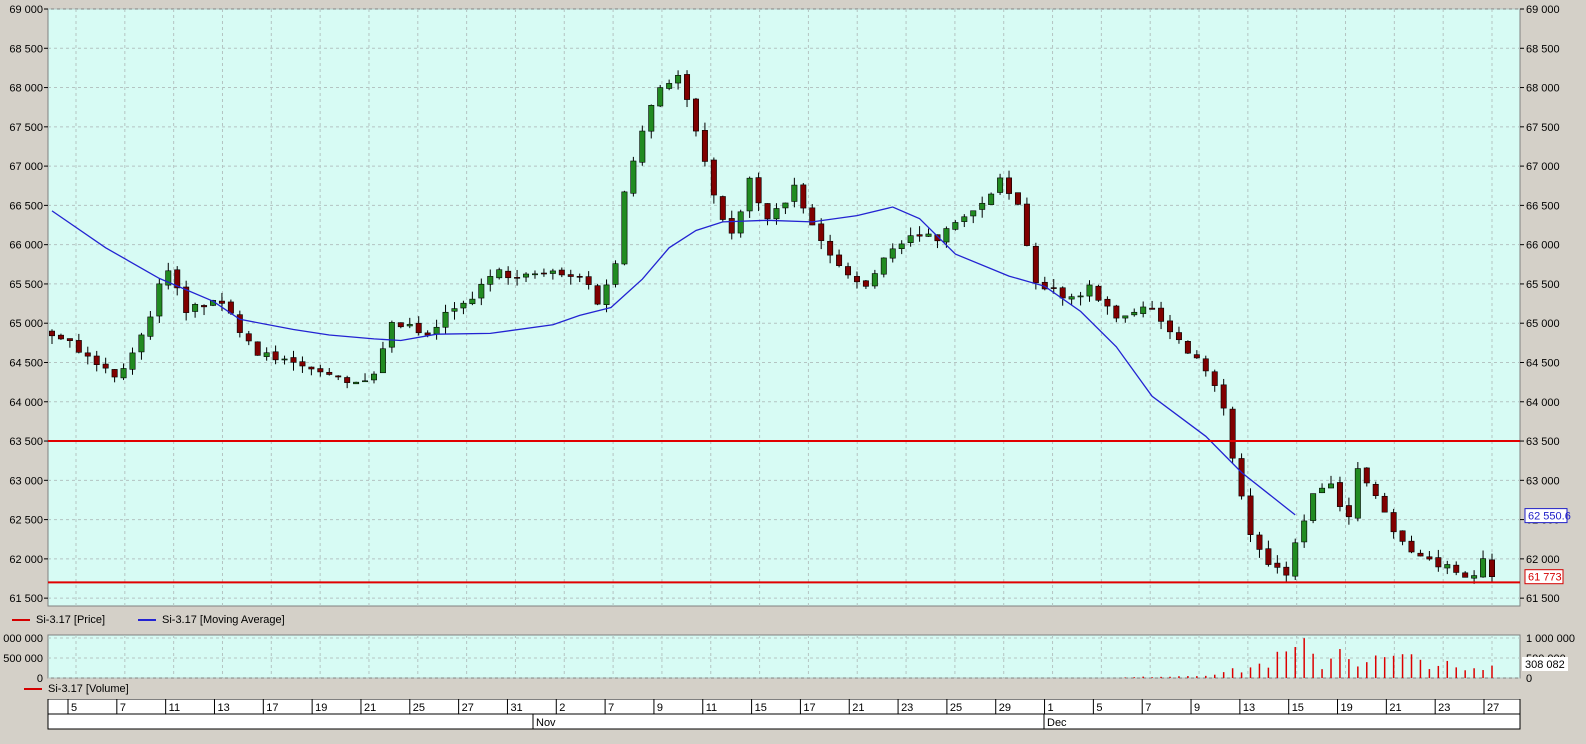  What do you see at coordinates (711, 708) in the screenshot?
I see `day-label: 11` at bounding box center [711, 708].